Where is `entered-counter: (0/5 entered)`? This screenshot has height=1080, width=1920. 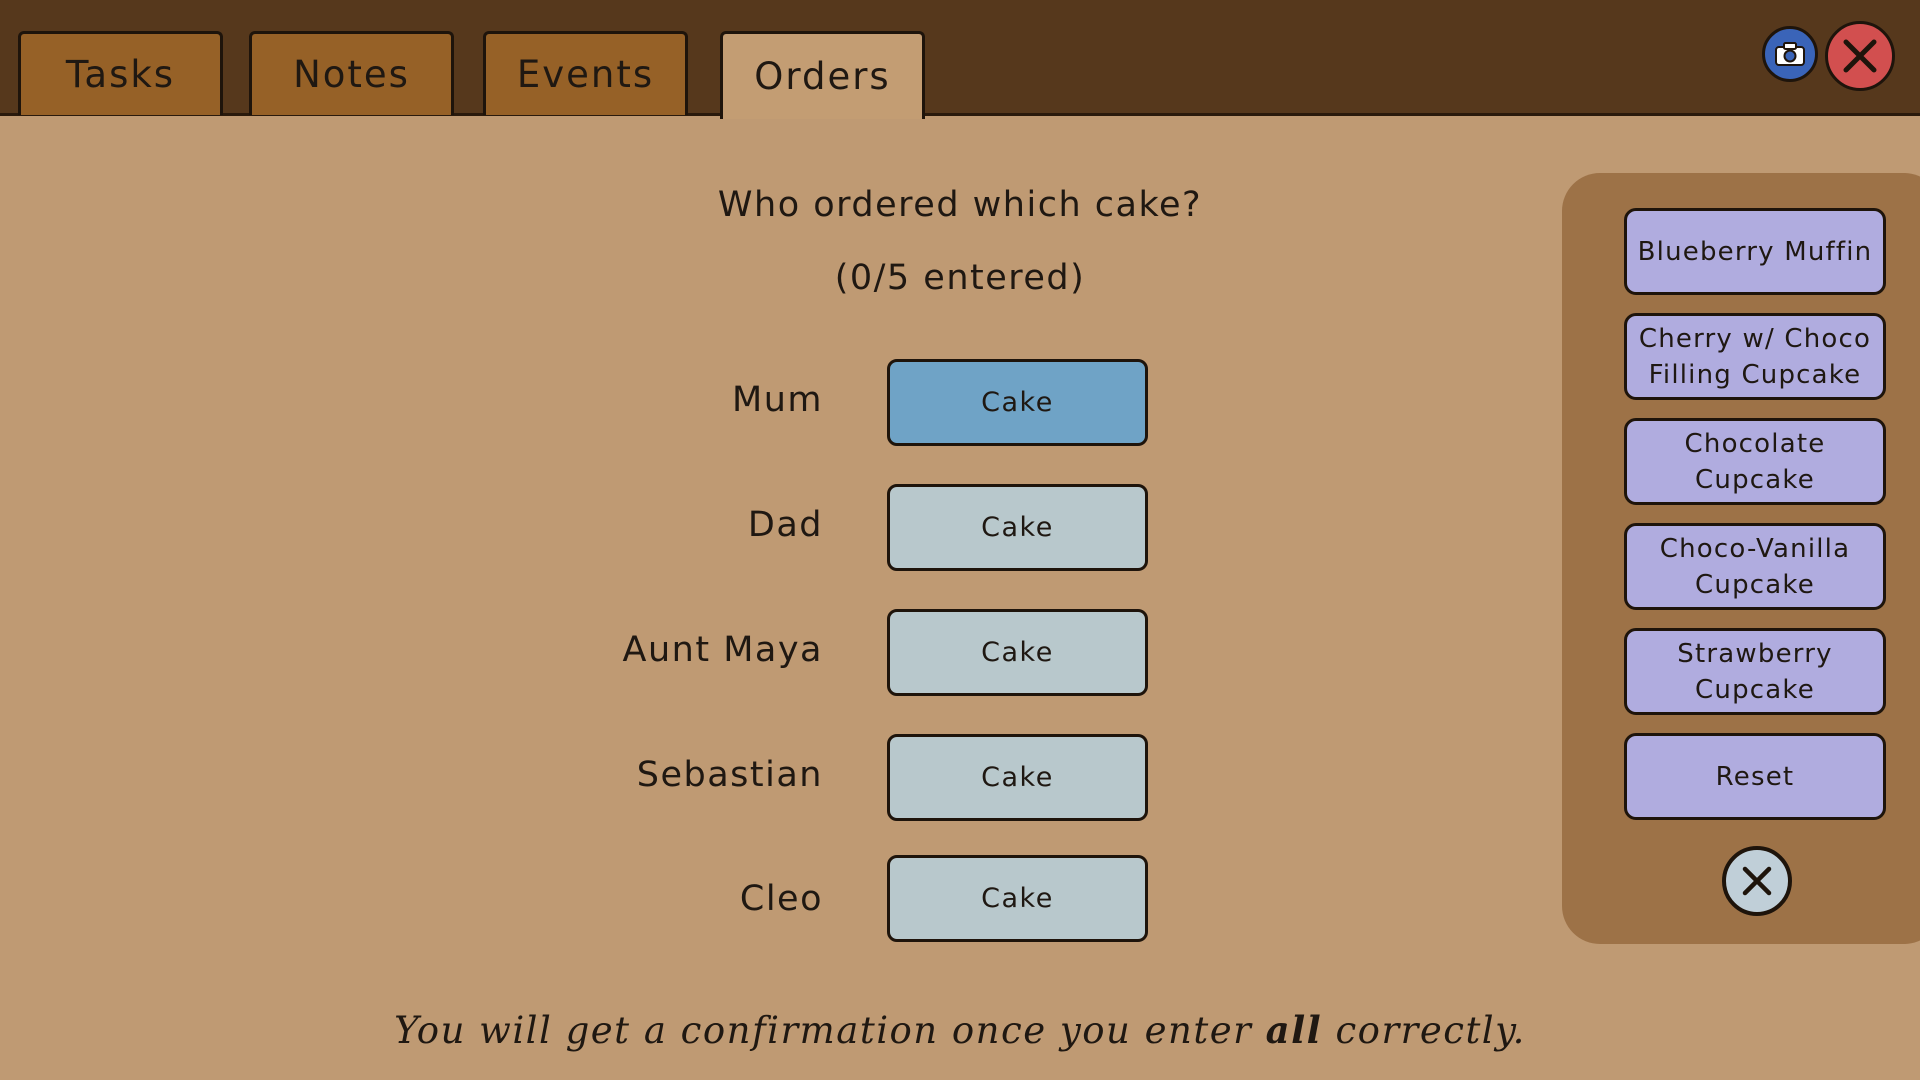 entered-counter: (0/5 entered) is located at coordinates (960, 278).